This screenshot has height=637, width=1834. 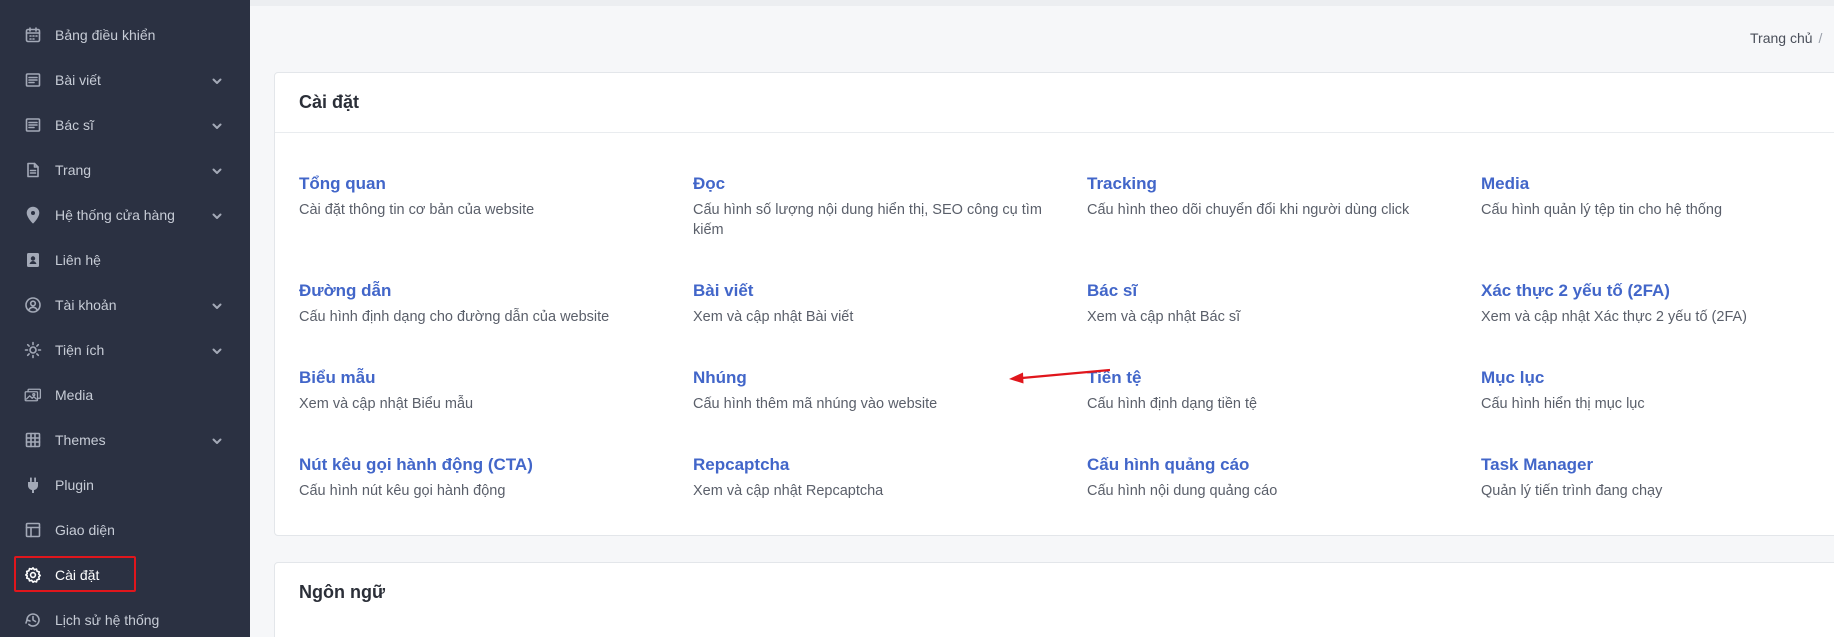 What do you see at coordinates (125, 574) in the screenshot?
I see `sidebar-item-settings: Cài đặt` at bounding box center [125, 574].